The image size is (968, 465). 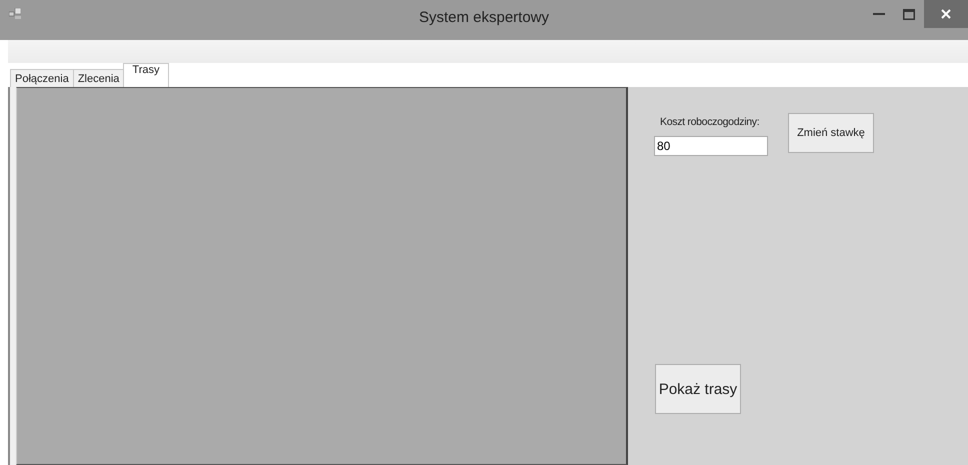 I want to click on show-routes-button: Pokaż trasy, so click(x=698, y=389).